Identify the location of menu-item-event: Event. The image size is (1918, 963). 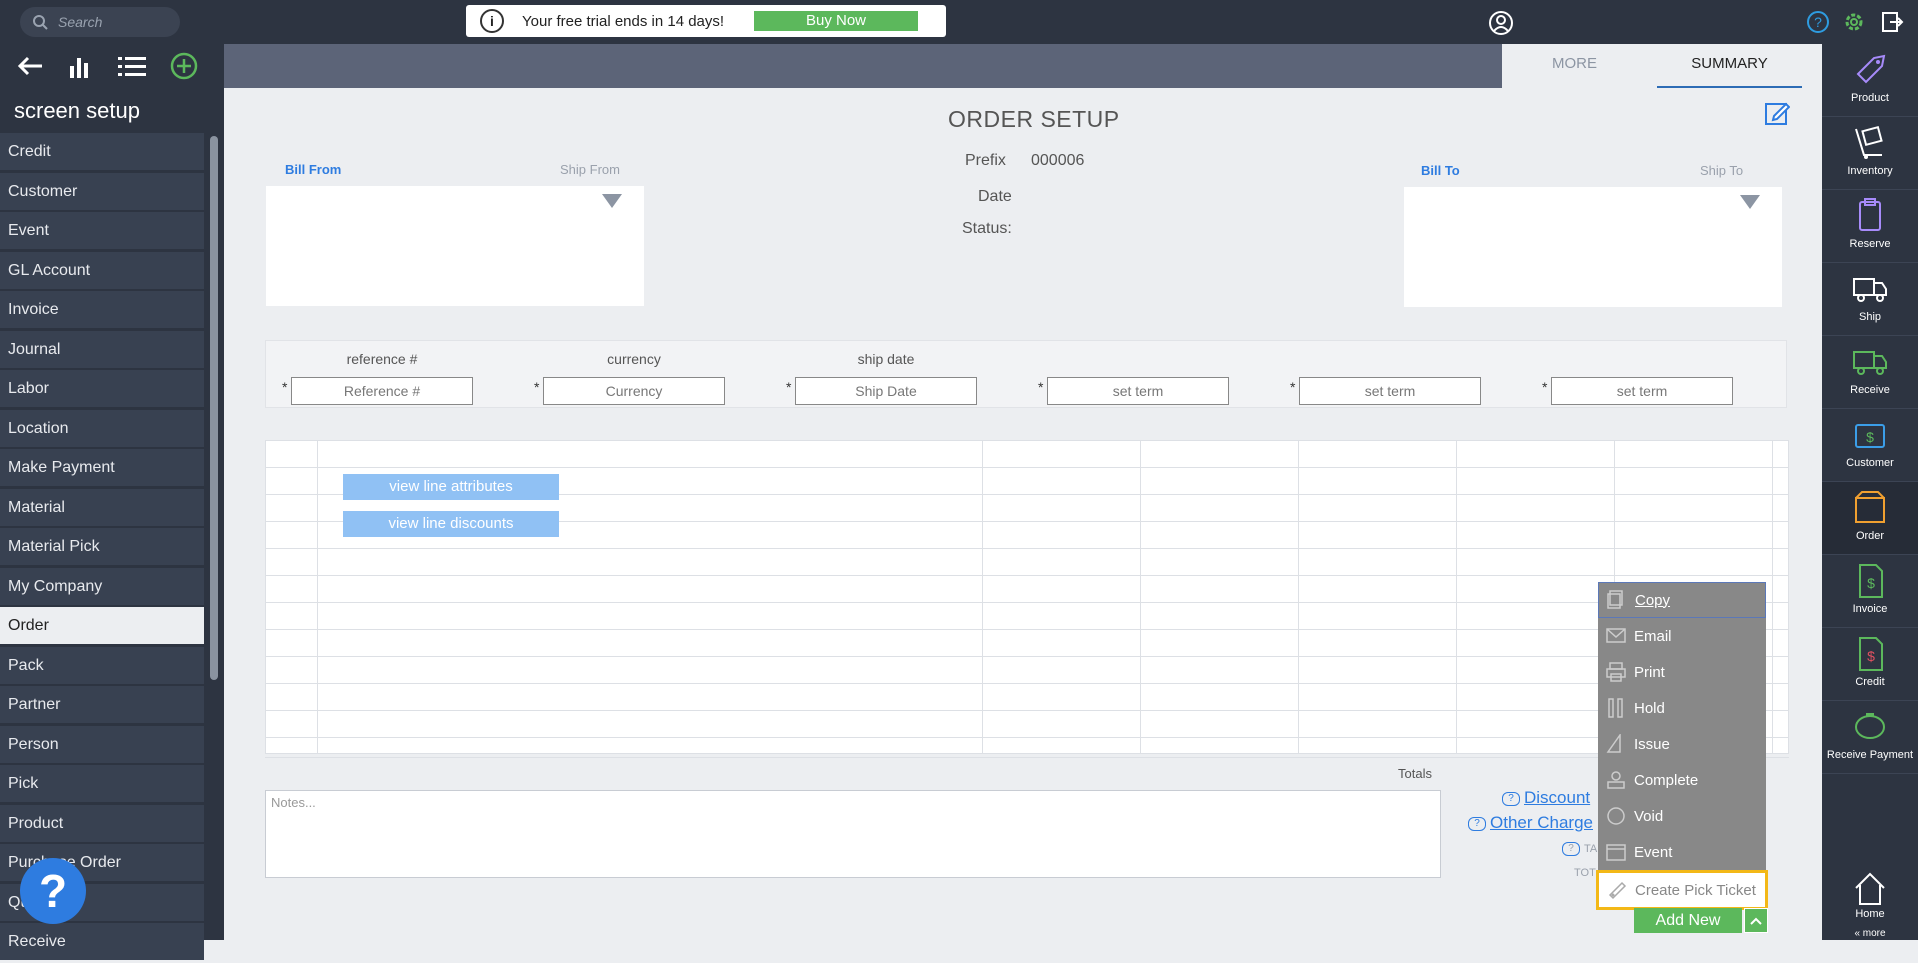
(1682, 852).